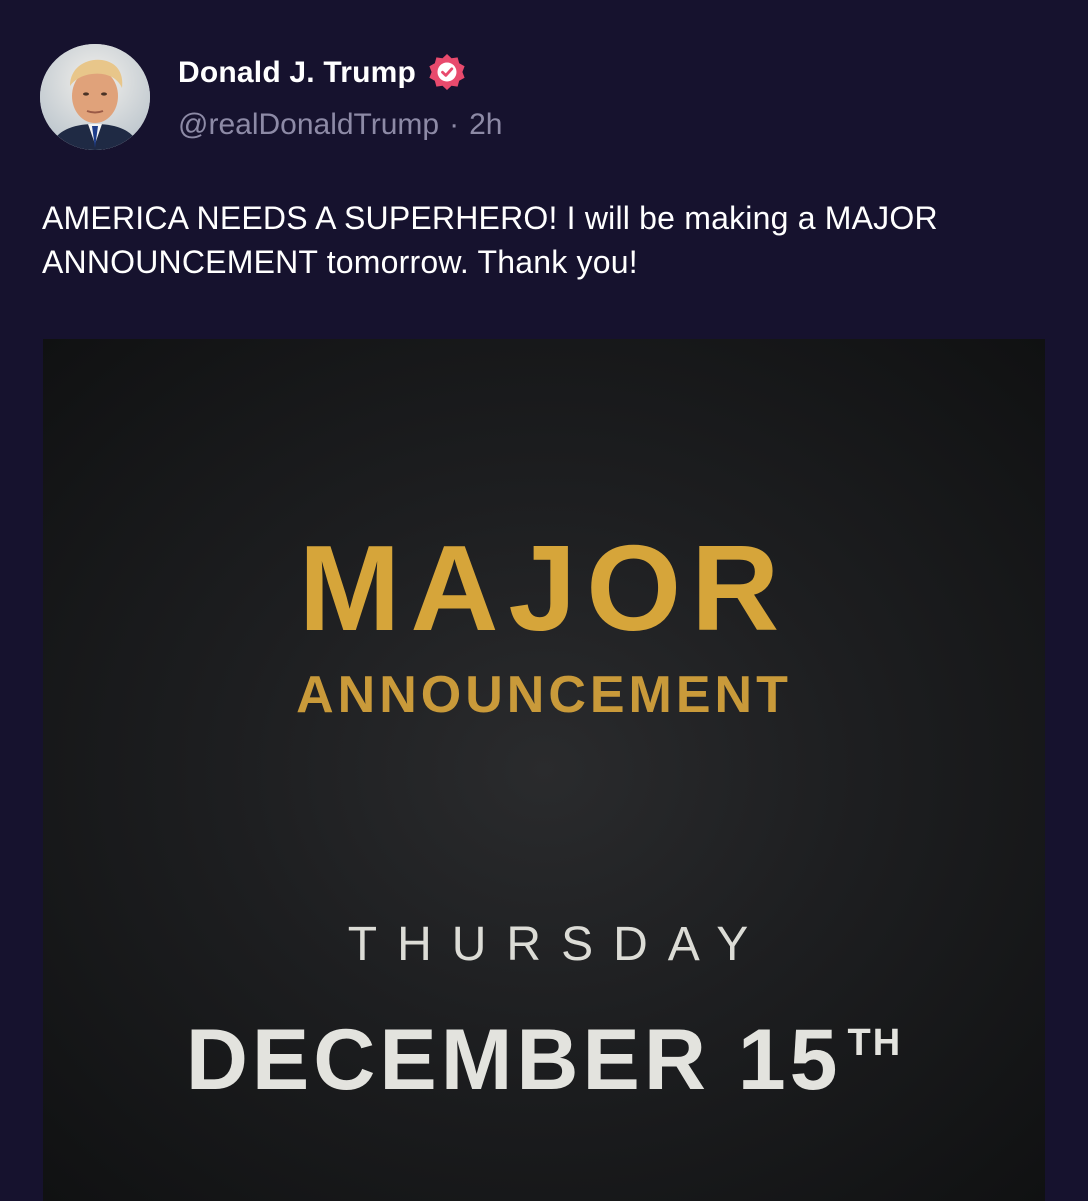 The width and height of the screenshot is (1088, 1201). What do you see at coordinates (447, 73) in the screenshot?
I see `verified-badge-icon` at bounding box center [447, 73].